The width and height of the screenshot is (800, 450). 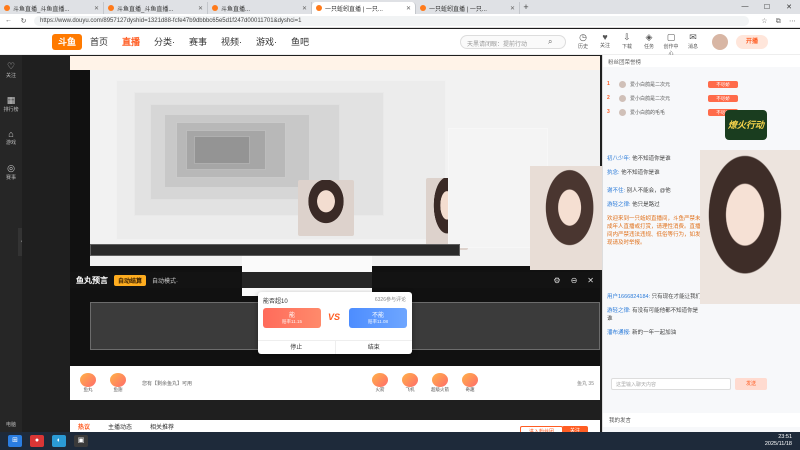 I want to click on trophy-icon: ◎, so click(x=11, y=168).